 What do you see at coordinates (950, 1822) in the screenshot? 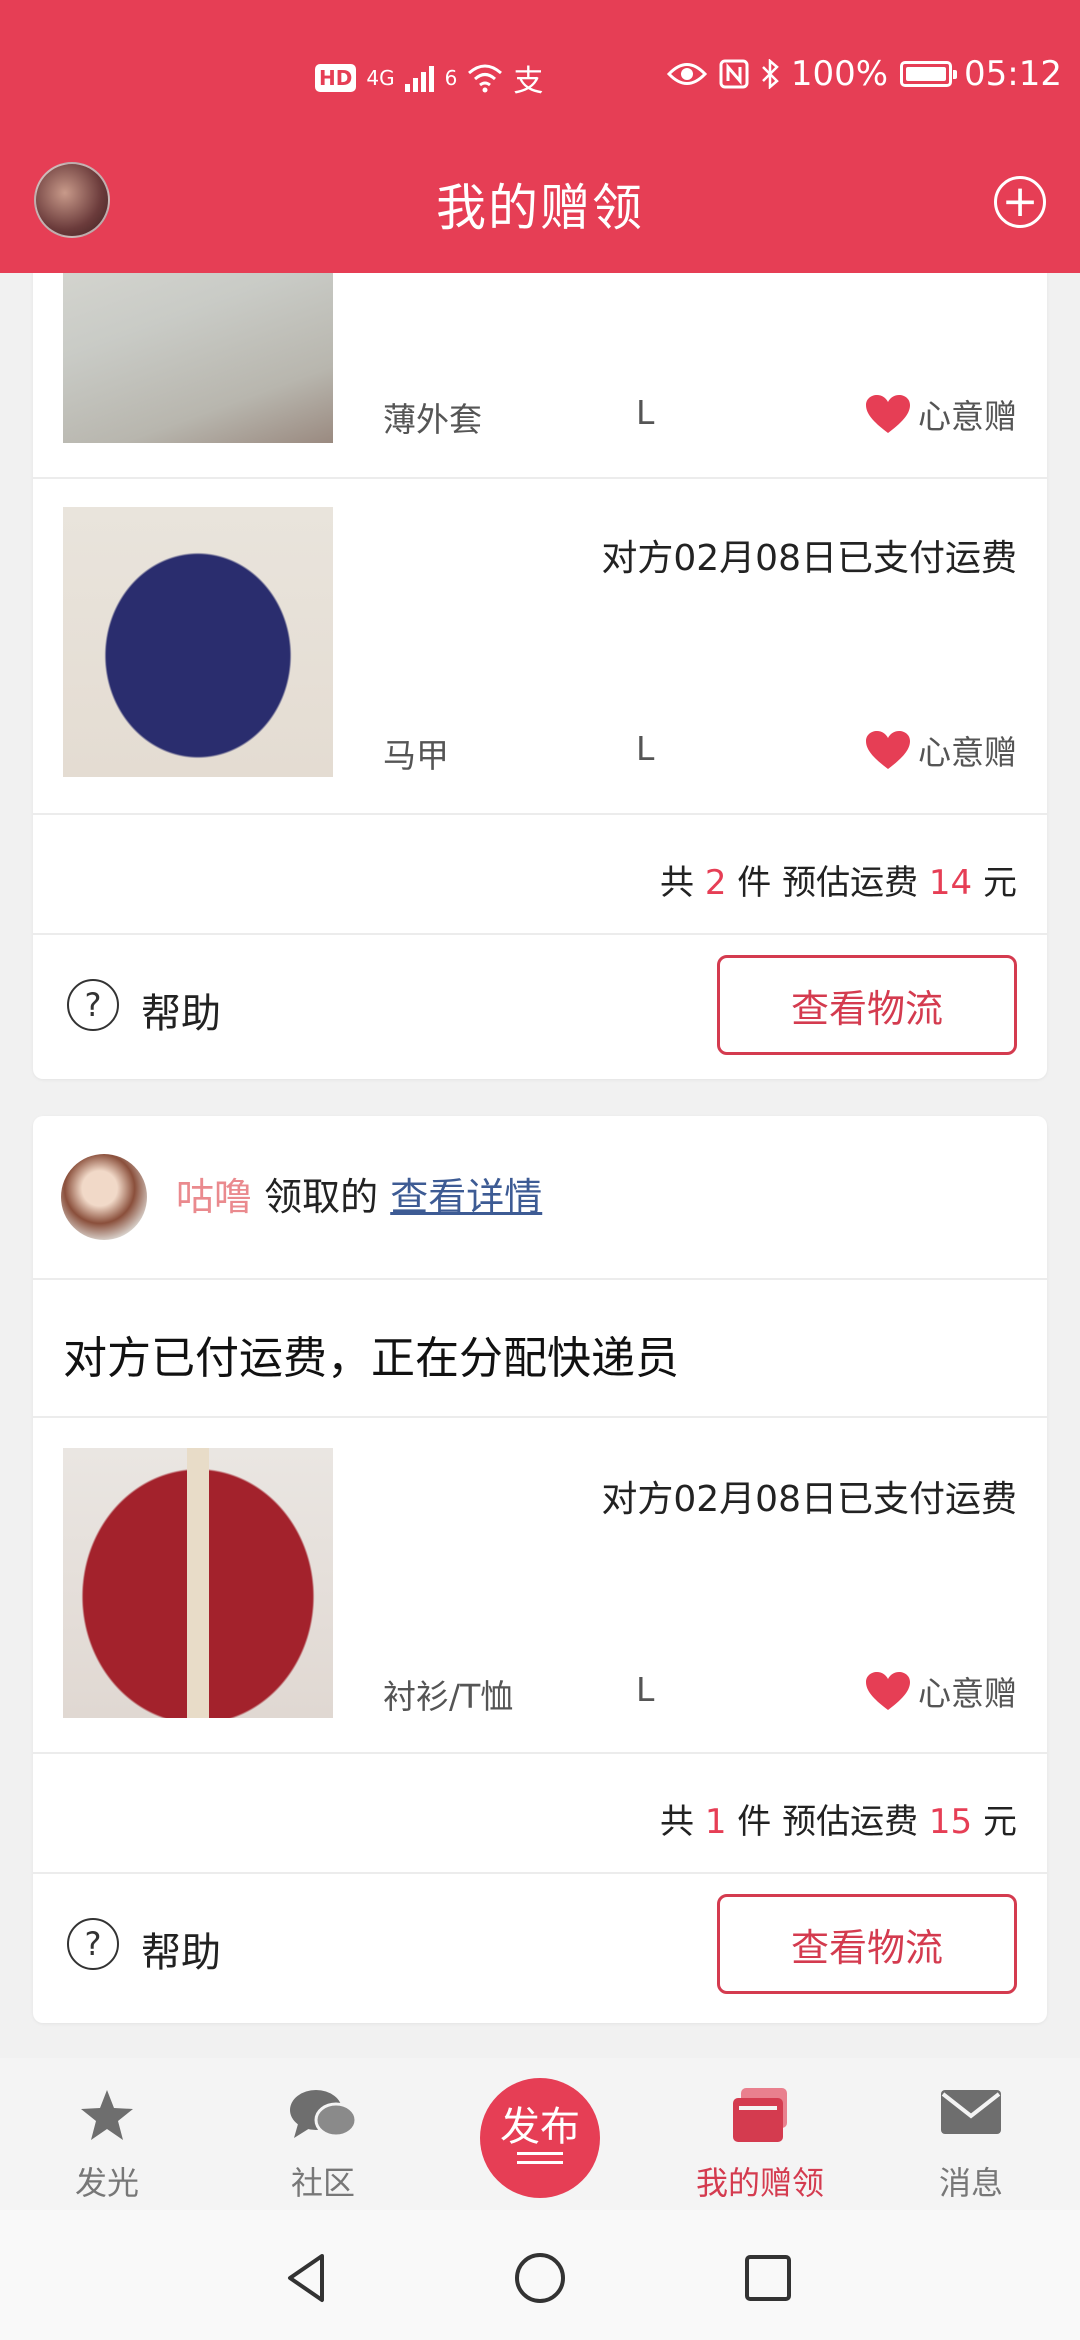
I see `shipping-fee: 15` at bounding box center [950, 1822].